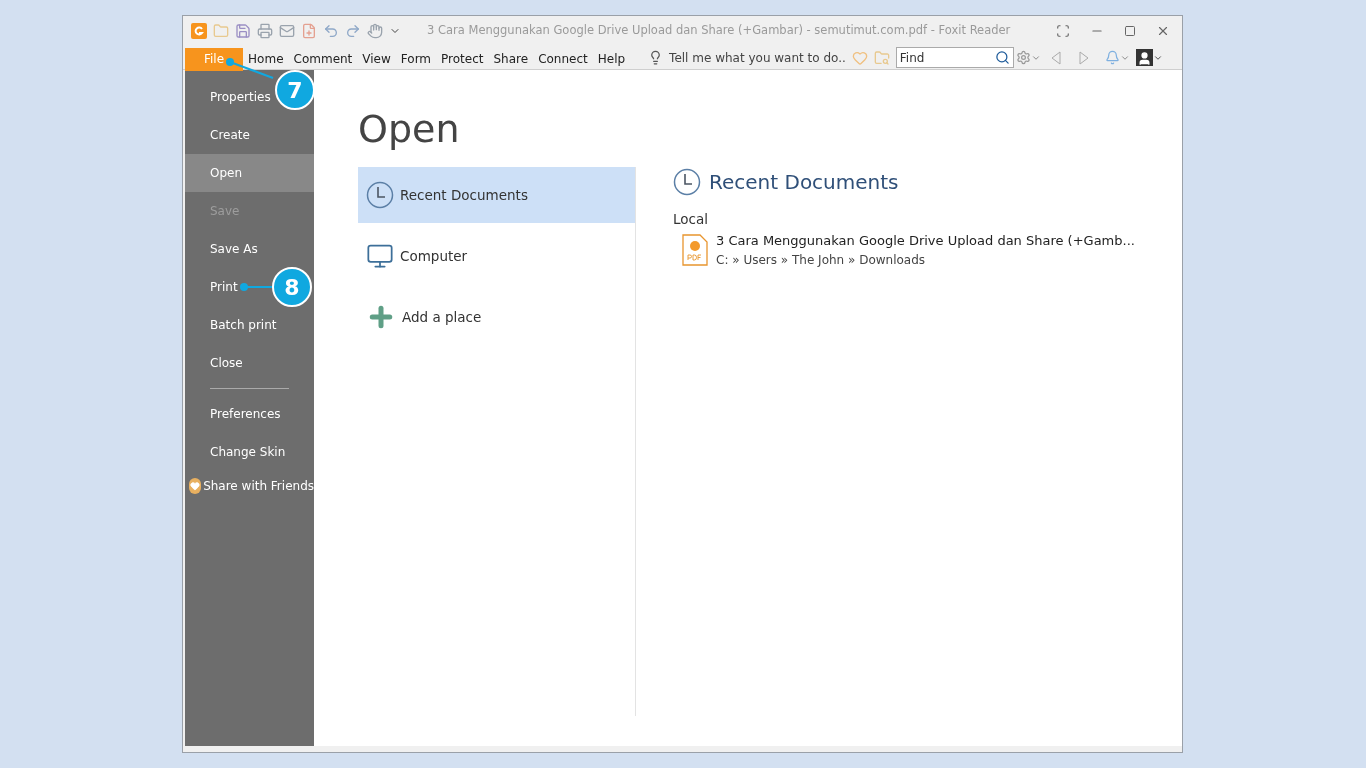 Image resolution: width=1366 pixels, height=768 pixels. Describe the element at coordinates (1023, 57) in the screenshot. I see `settings-icon` at that location.